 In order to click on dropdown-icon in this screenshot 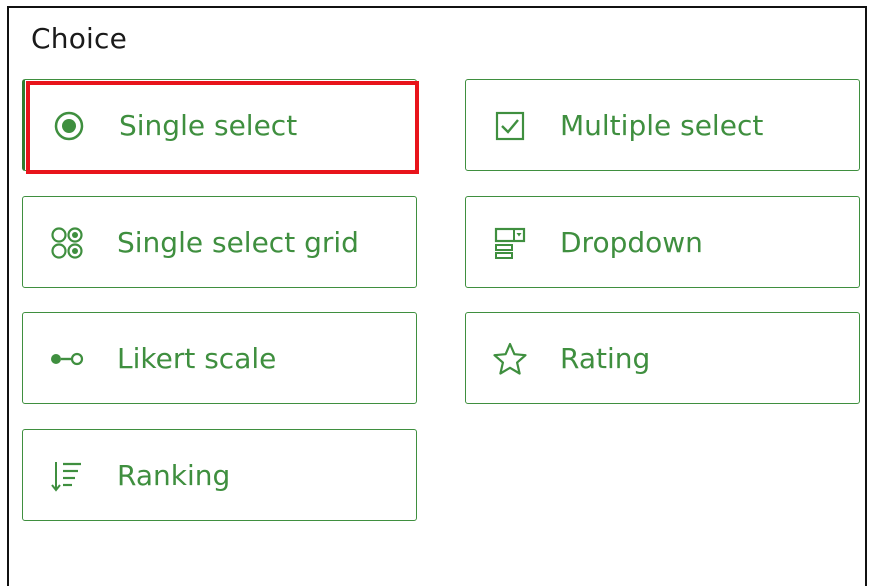, I will do `click(510, 243)`.